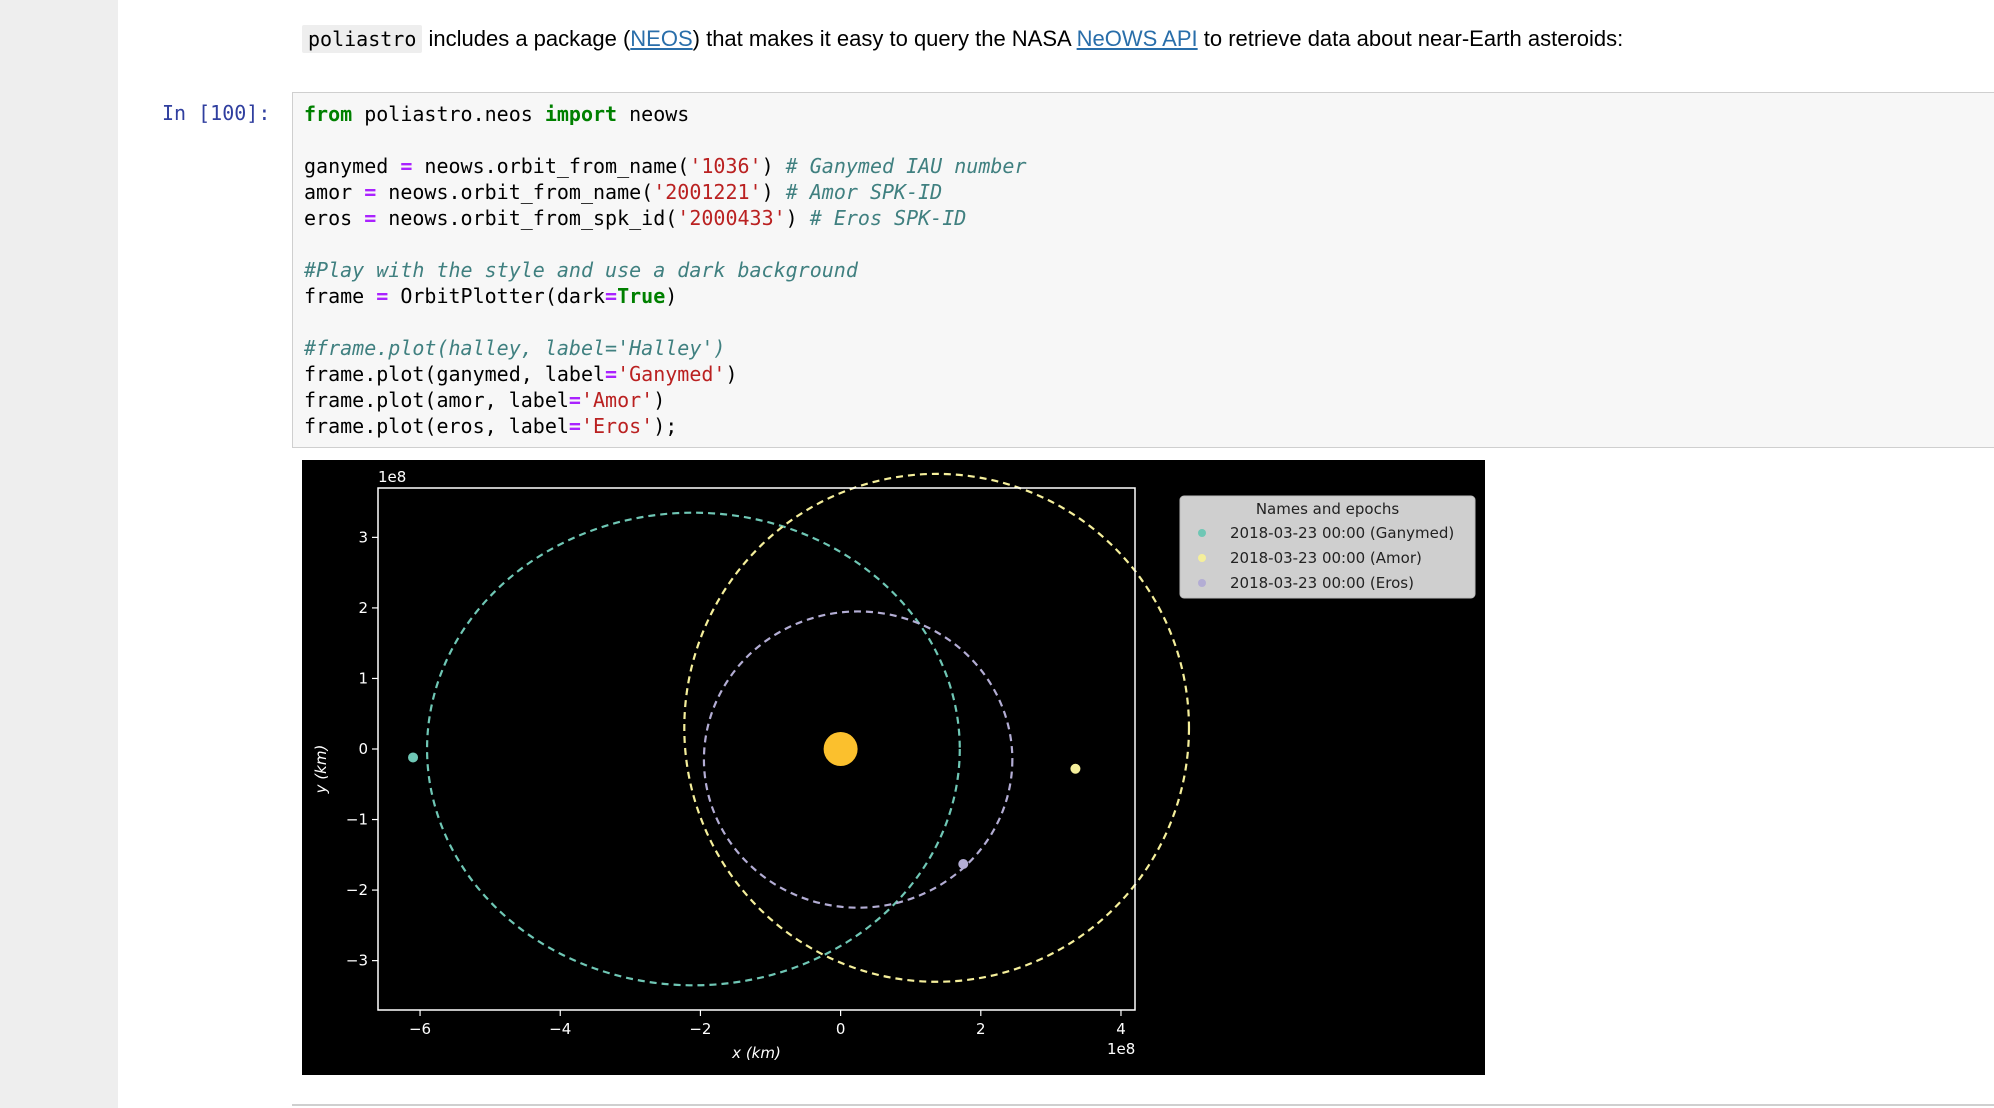  Describe the element at coordinates (363, 749) in the screenshot. I see `y-tick-label: 0` at that location.